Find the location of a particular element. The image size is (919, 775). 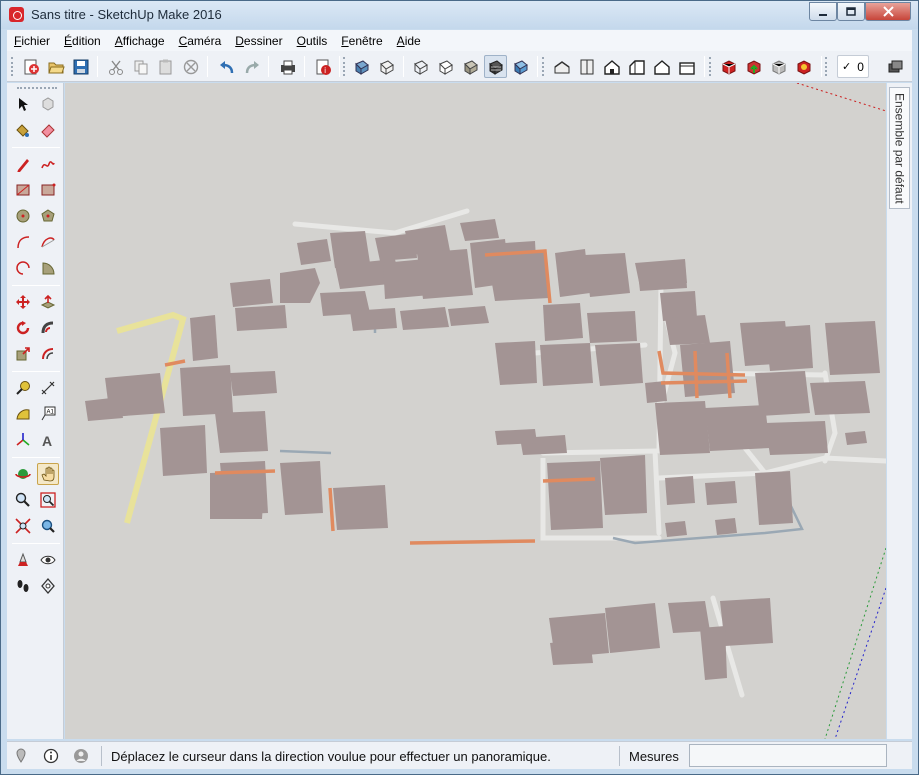

monochrome-button is located at coordinates (520, 66).